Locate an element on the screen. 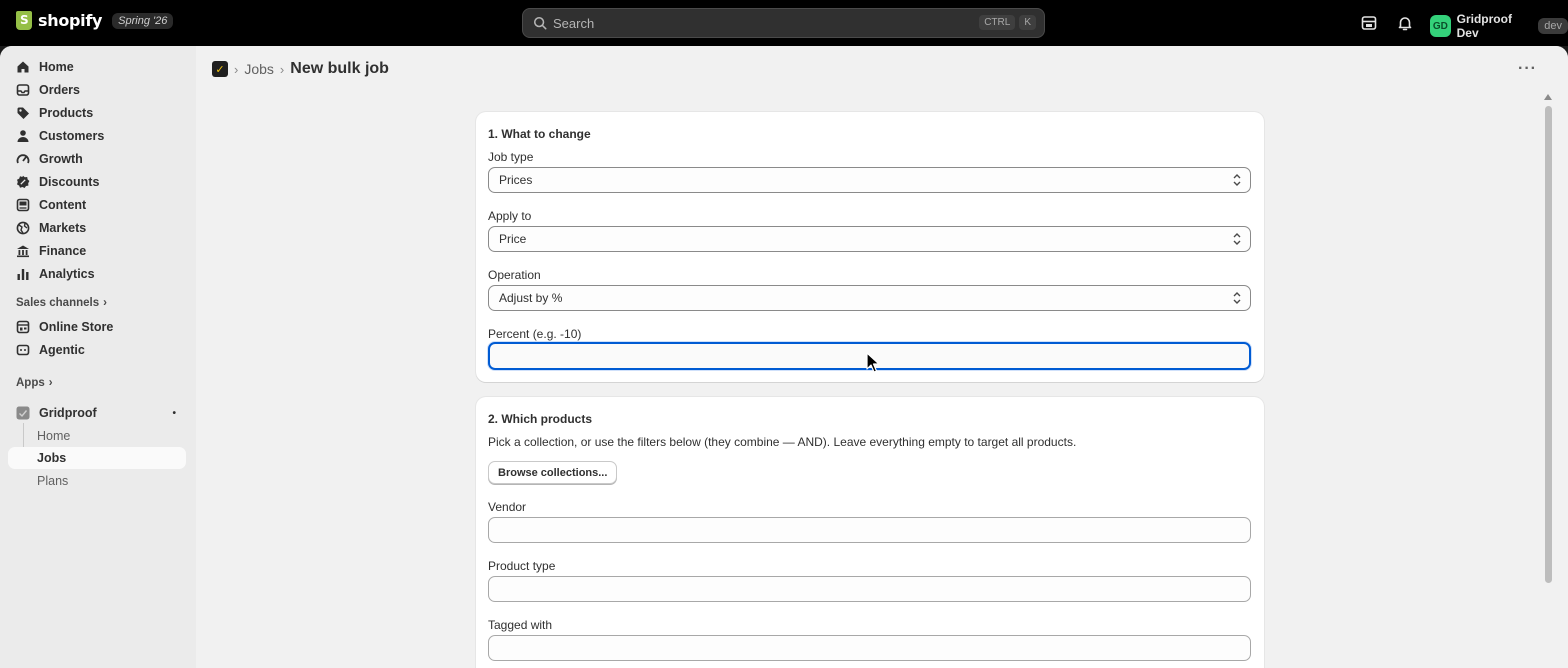 This screenshot has width=1568, height=668. sidebar-item-label: Markets is located at coordinates (63, 228).